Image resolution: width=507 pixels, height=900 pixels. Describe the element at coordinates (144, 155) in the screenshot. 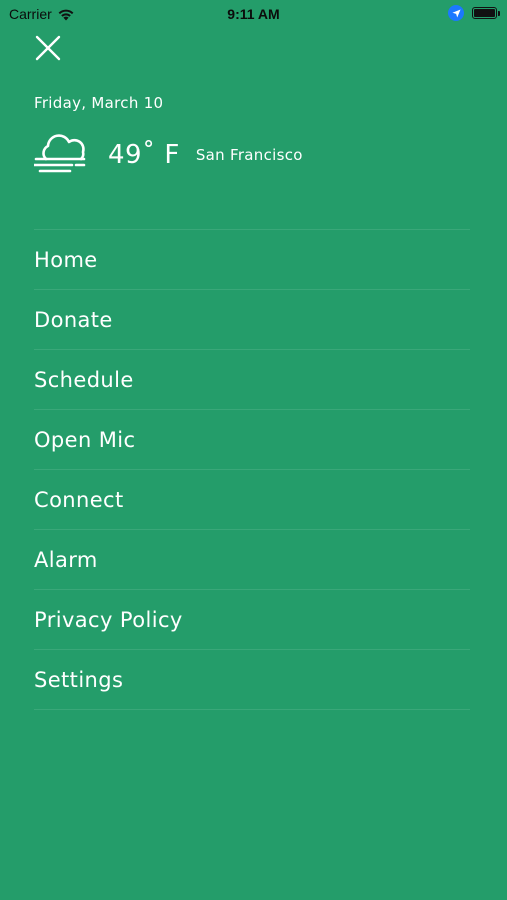

I see `temperature: 49˚ F` at that location.